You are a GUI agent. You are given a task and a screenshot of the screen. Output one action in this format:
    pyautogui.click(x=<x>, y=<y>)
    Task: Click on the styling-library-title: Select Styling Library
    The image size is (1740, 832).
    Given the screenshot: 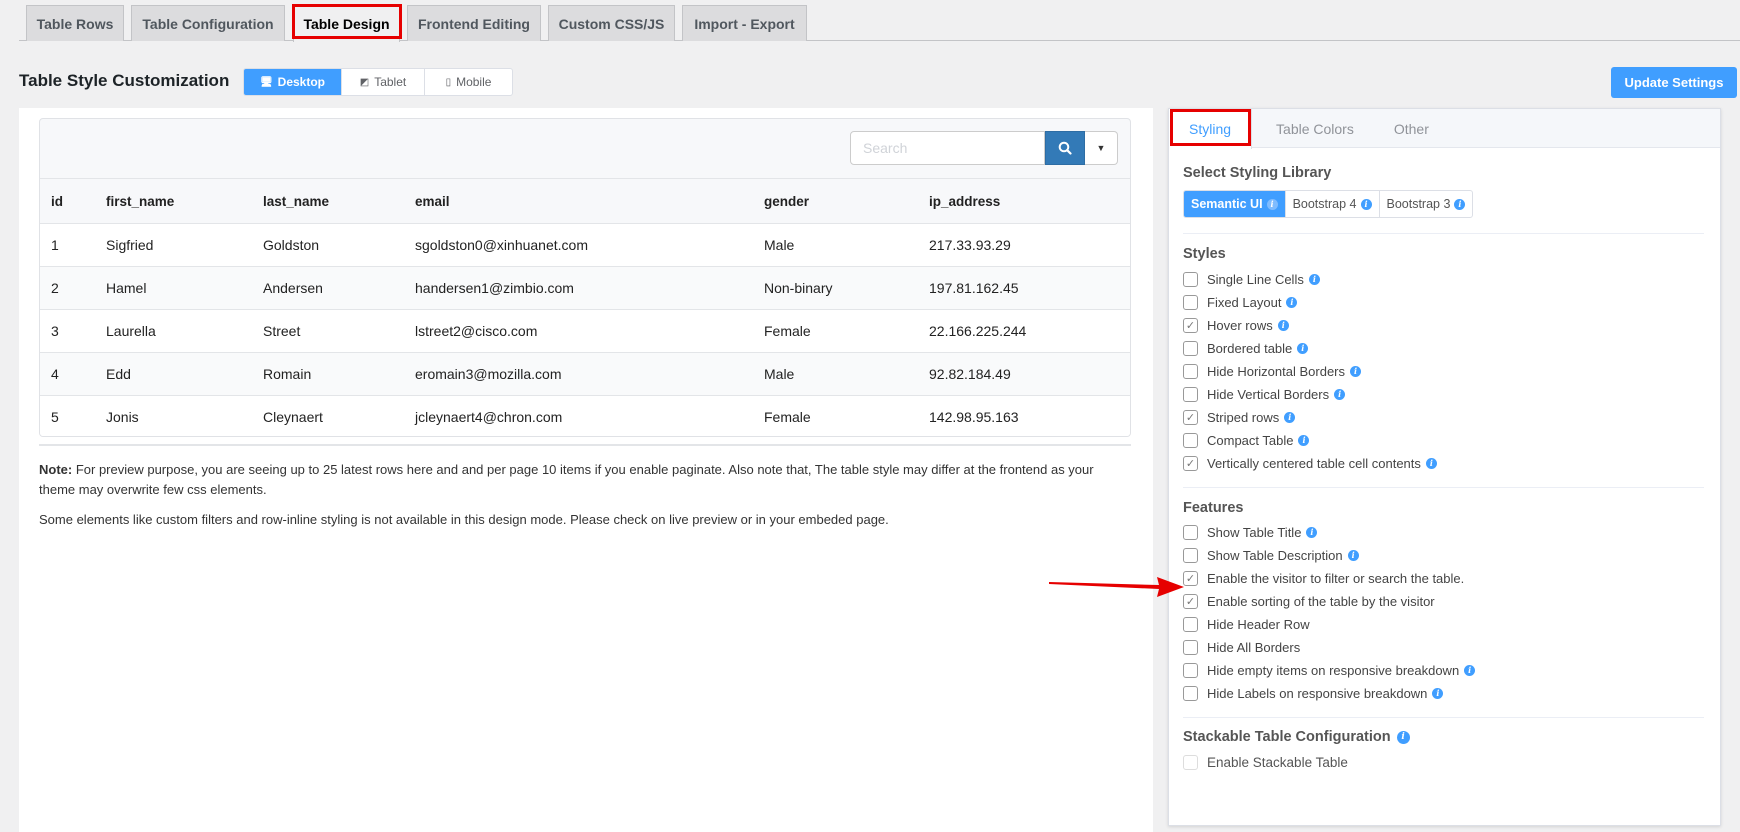 What is the action you would take?
    pyautogui.click(x=1257, y=173)
    